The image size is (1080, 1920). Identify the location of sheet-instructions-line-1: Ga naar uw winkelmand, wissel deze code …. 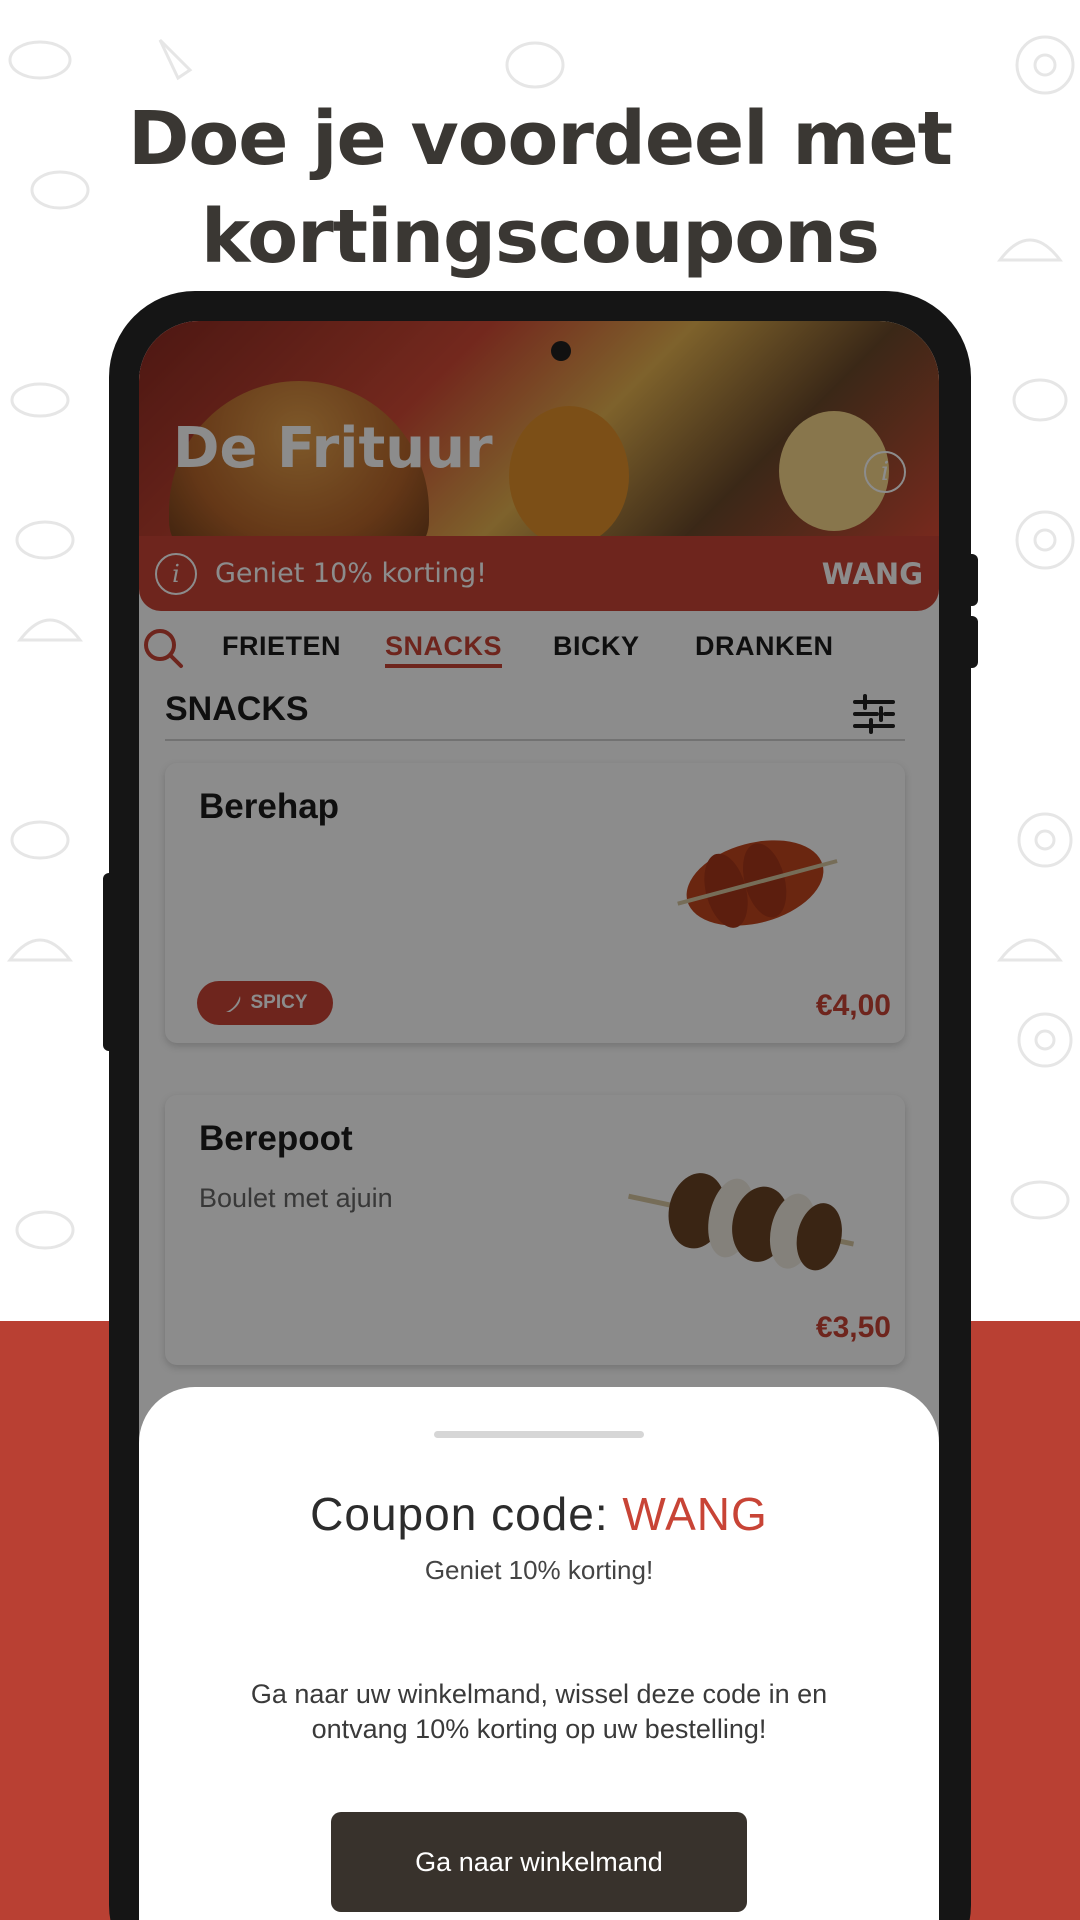
(539, 1694).